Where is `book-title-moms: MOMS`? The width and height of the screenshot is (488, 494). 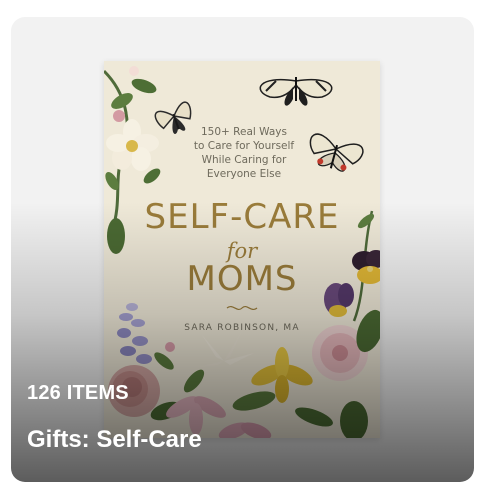
book-title-moms: MOMS is located at coordinates (242, 279).